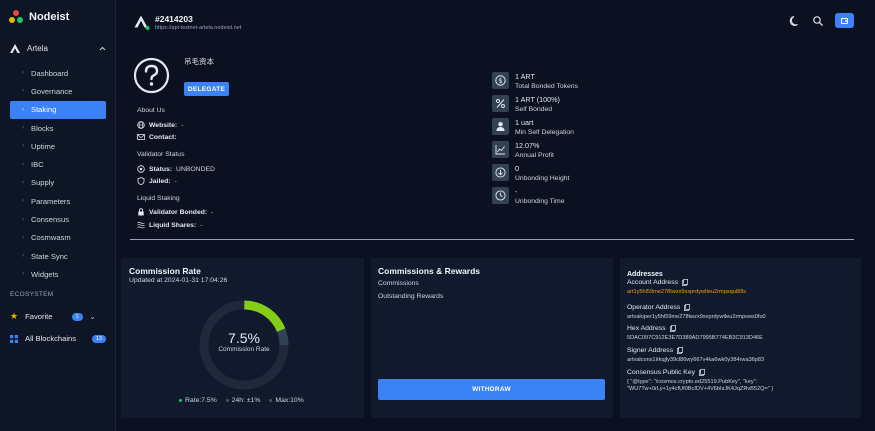 Image resolution: width=875 pixels, height=431 pixels. What do you see at coordinates (14, 338) in the screenshot?
I see `grid-icon` at bounding box center [14, 338].